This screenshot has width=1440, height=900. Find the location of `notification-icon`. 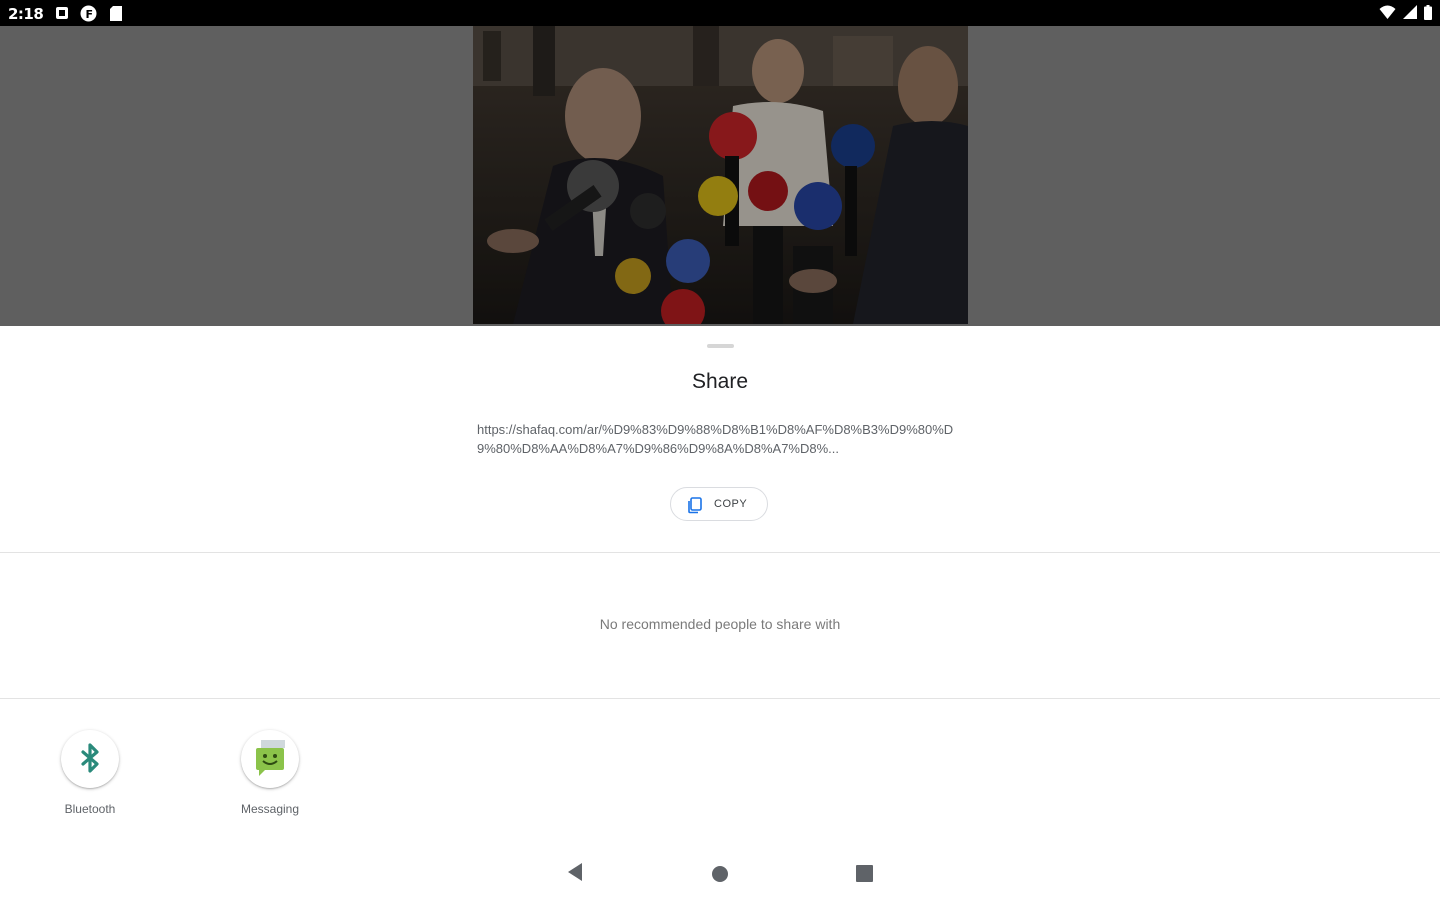

notification-icon is located at coordinates (62, 15).